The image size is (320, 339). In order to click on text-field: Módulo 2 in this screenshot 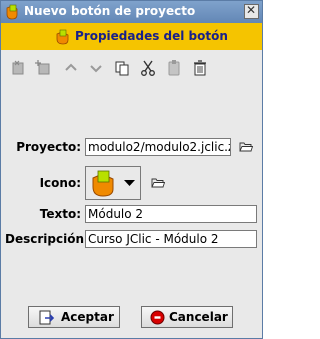, I will do `click(171, 214)`.